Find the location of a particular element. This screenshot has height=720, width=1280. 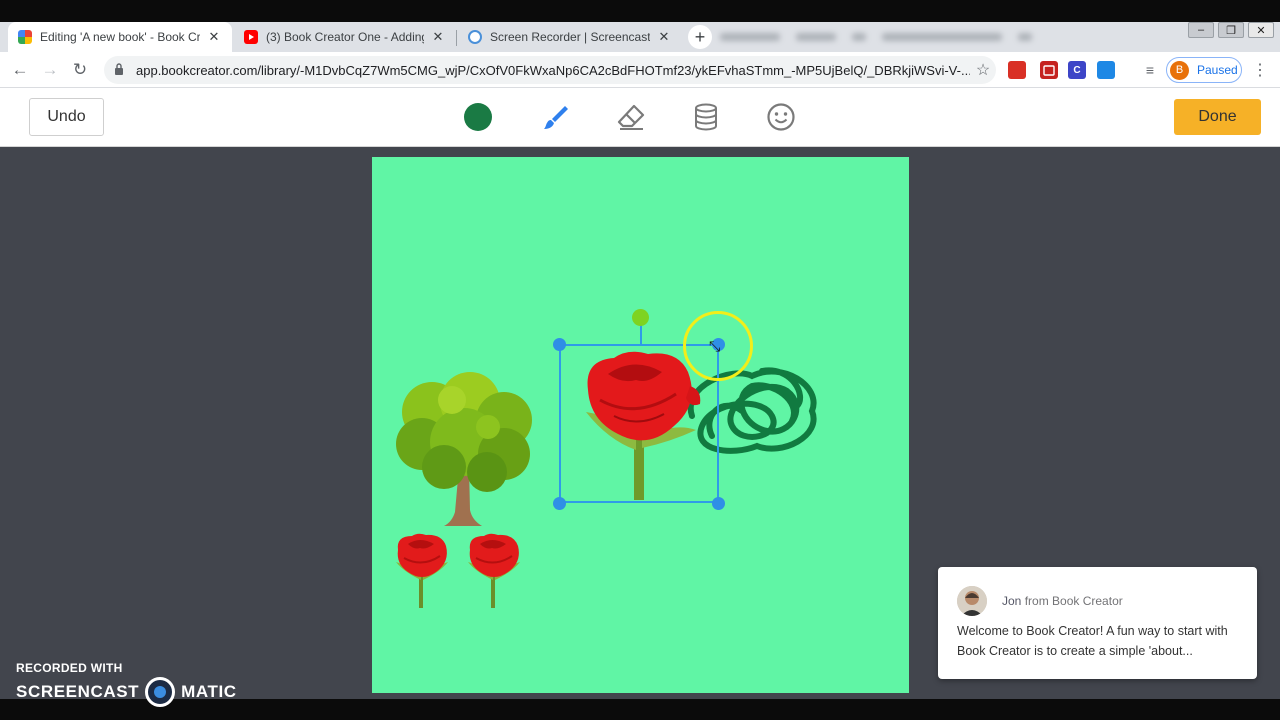

screencast-favicon-icon is located at coordinates (475, 37).